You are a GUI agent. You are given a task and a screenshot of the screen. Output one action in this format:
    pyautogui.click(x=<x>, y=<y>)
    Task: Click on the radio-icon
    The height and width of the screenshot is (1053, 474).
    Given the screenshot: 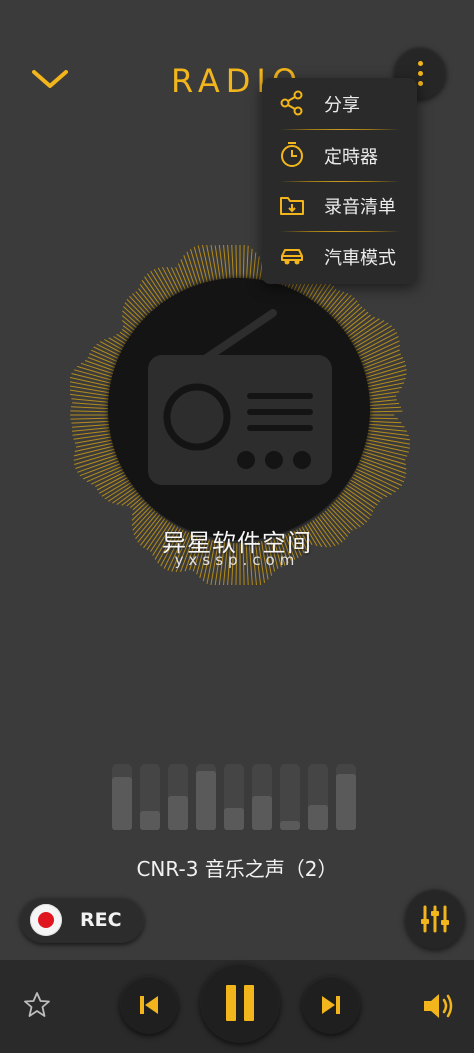 What is the action you would take?
    pyautogui.click(x=240, y=397)
    